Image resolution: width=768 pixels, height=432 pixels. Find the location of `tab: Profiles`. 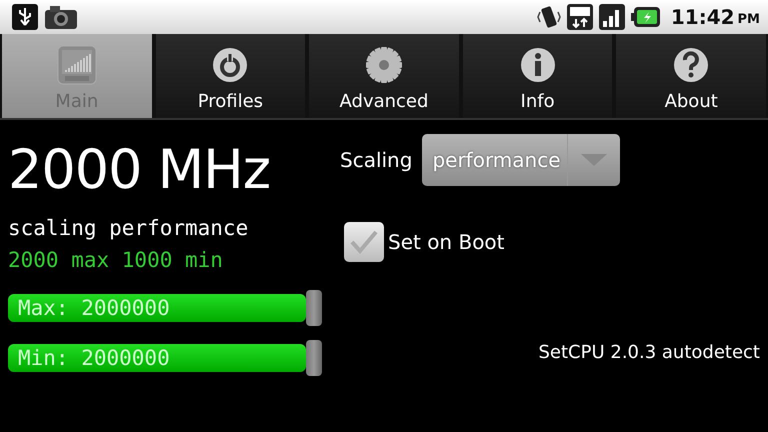

tab: Profiles is located at coordinates (231, 76).